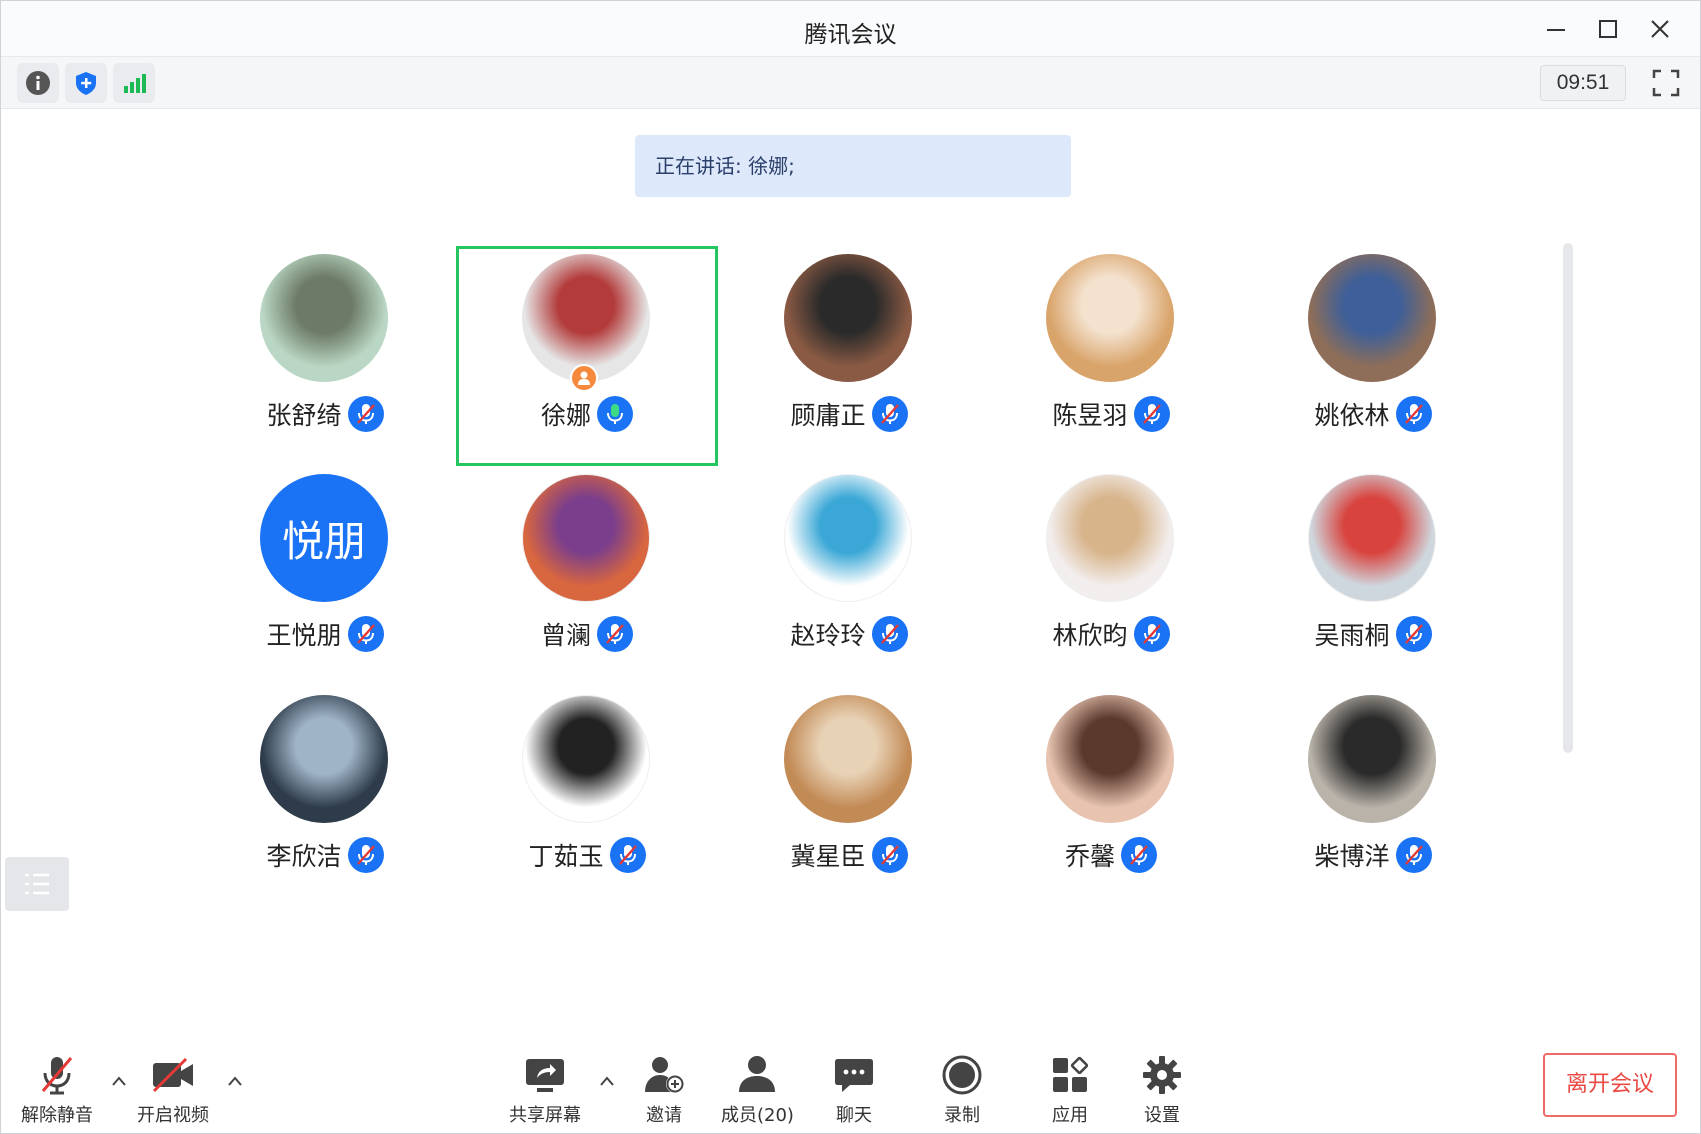  I want to click on start-video-button: 开启视频, so click(173, 1090).